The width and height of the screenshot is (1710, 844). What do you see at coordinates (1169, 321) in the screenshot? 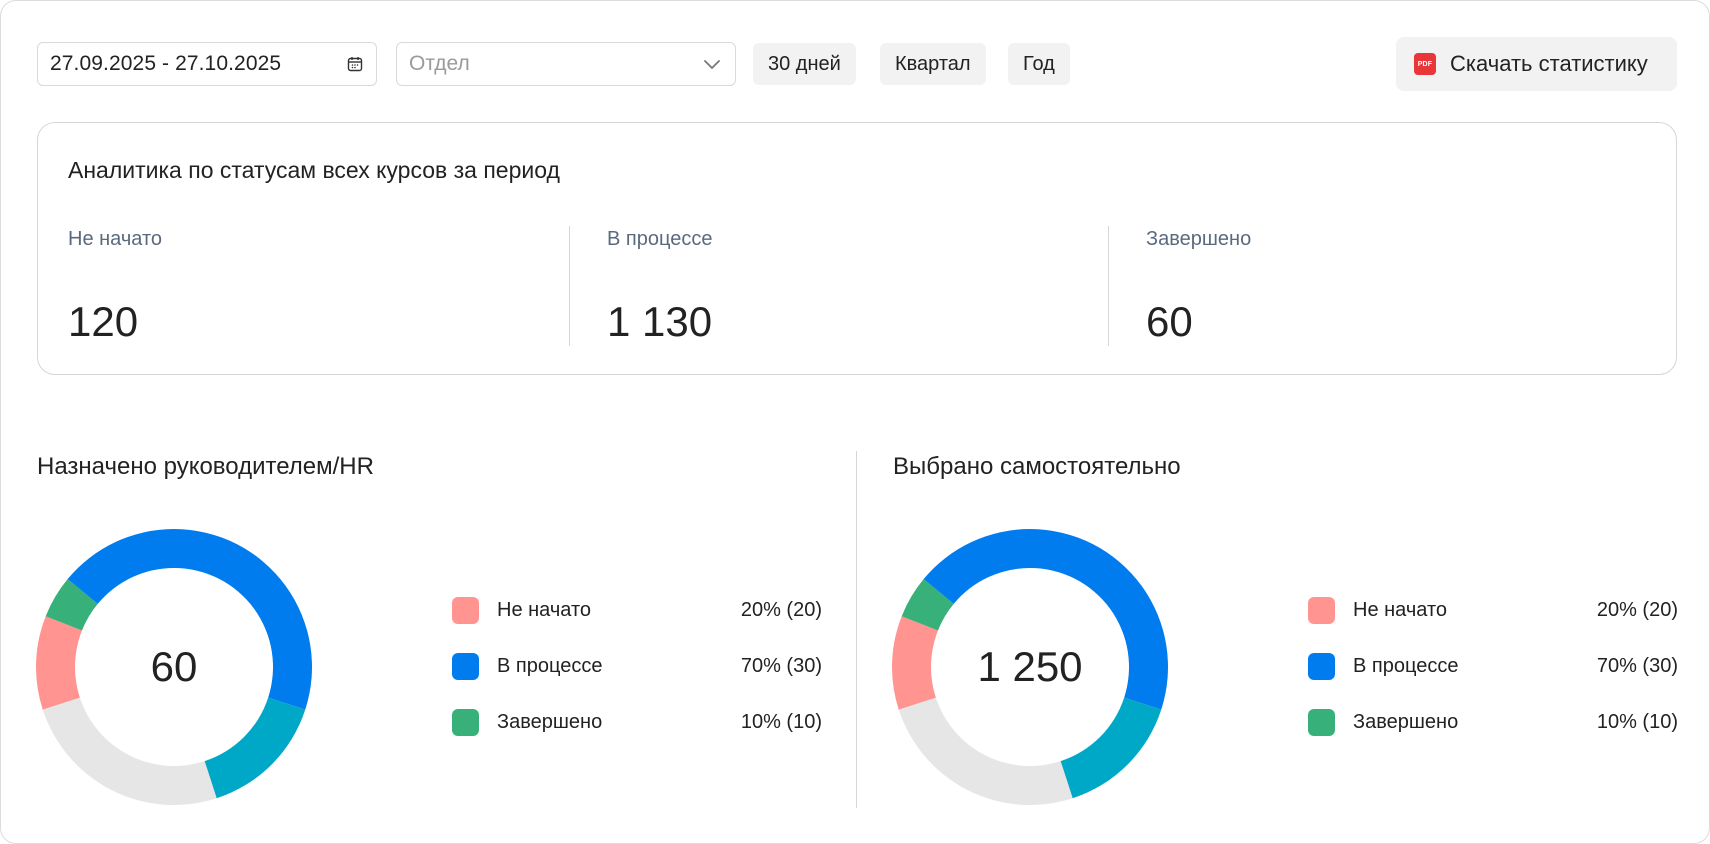
I see `stat-value: 60` at bounding box center [1169, 321].